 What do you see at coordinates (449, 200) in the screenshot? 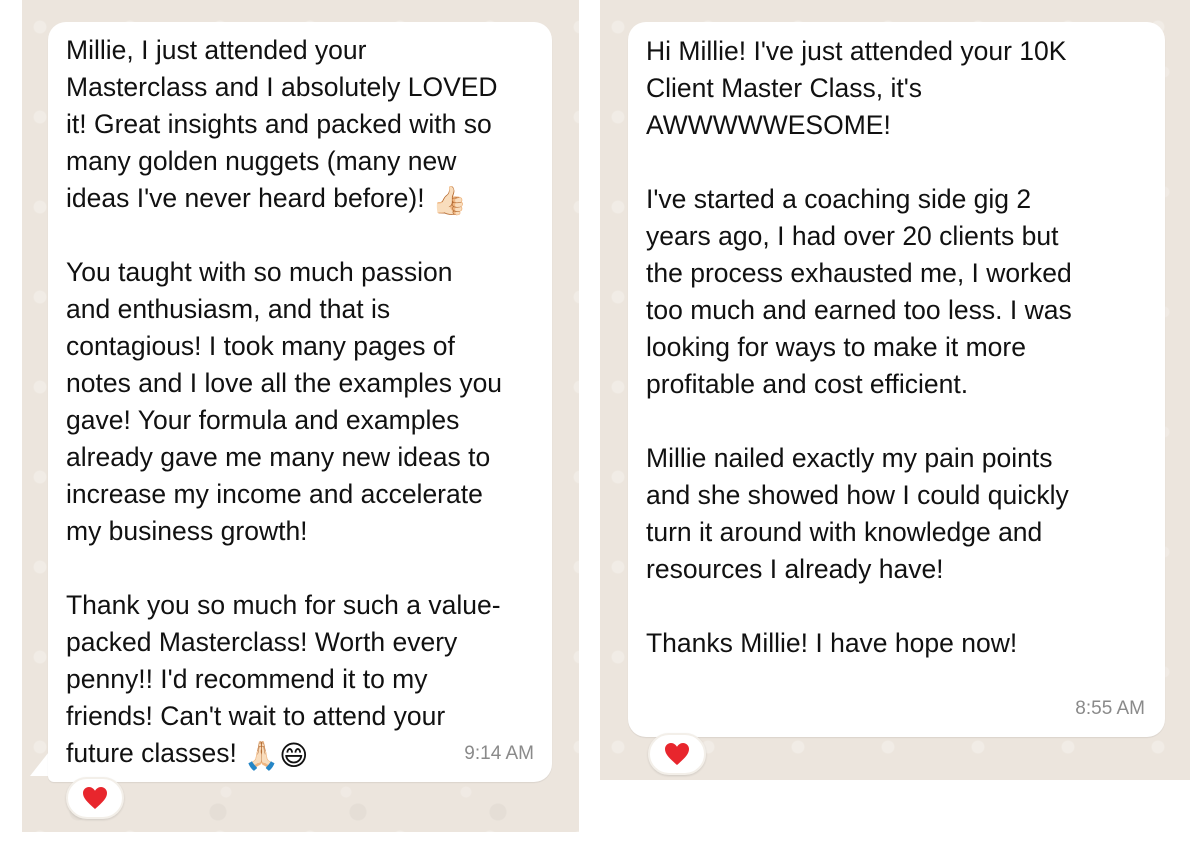
I see `thumbs-up-icon: 👍🏻` at bounding box center [449, 200].